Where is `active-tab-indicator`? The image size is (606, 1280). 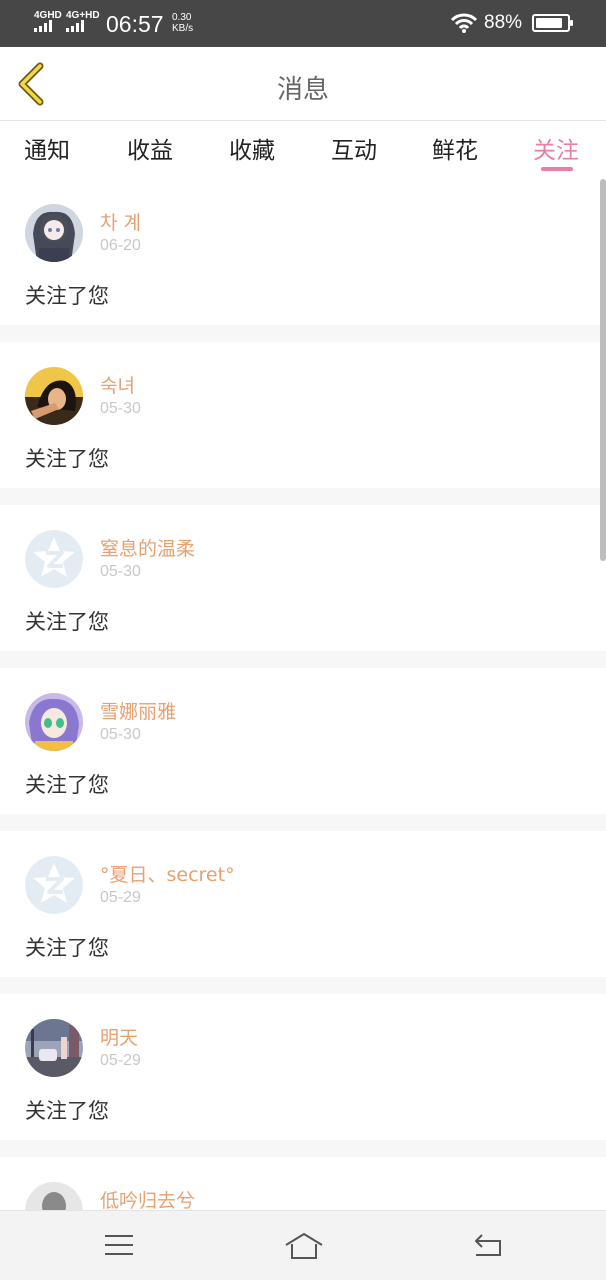
active-tab-indicator is located at coordinates (557, 169).